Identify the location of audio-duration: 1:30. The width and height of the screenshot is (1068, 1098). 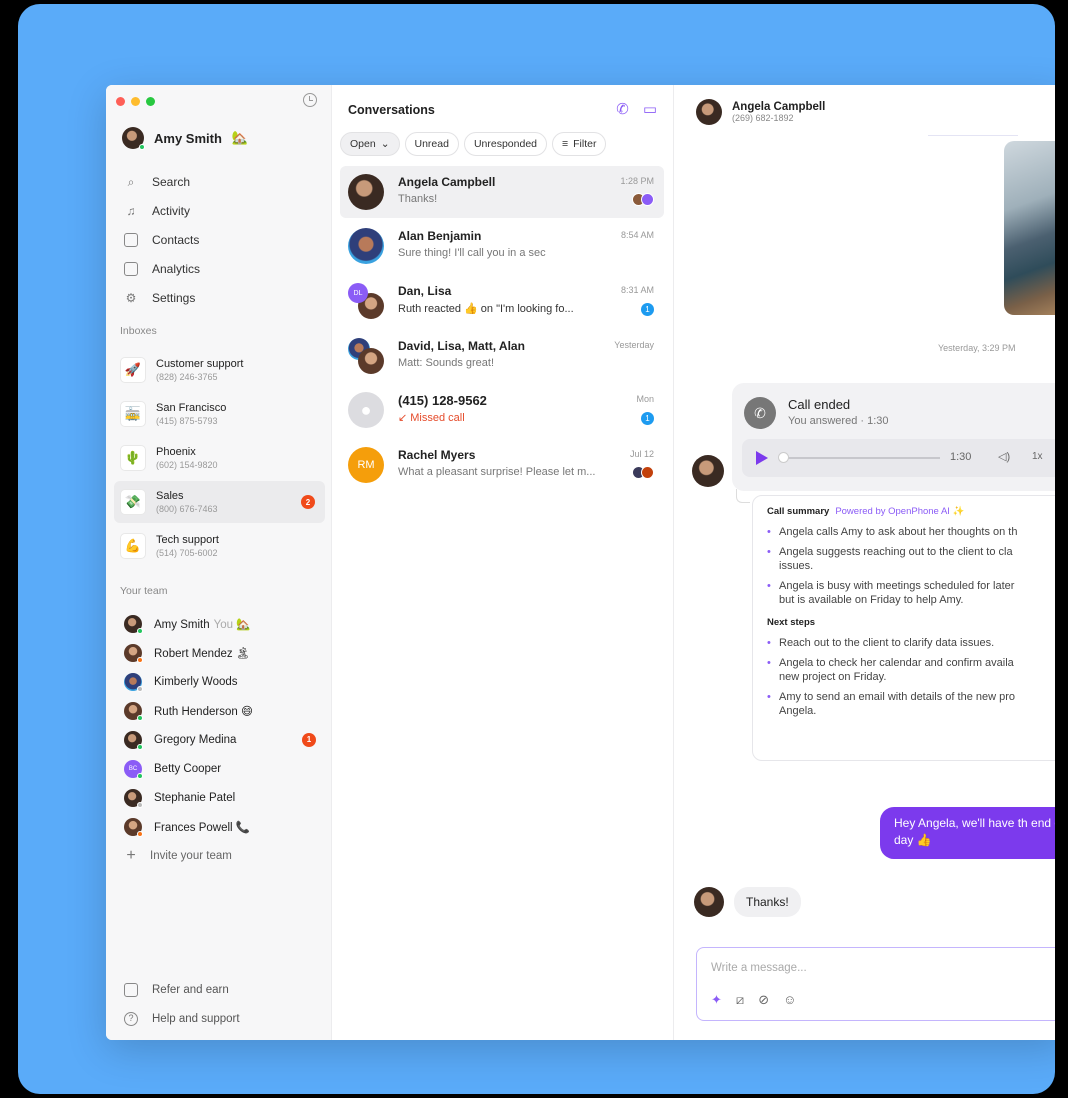
(961, 457).